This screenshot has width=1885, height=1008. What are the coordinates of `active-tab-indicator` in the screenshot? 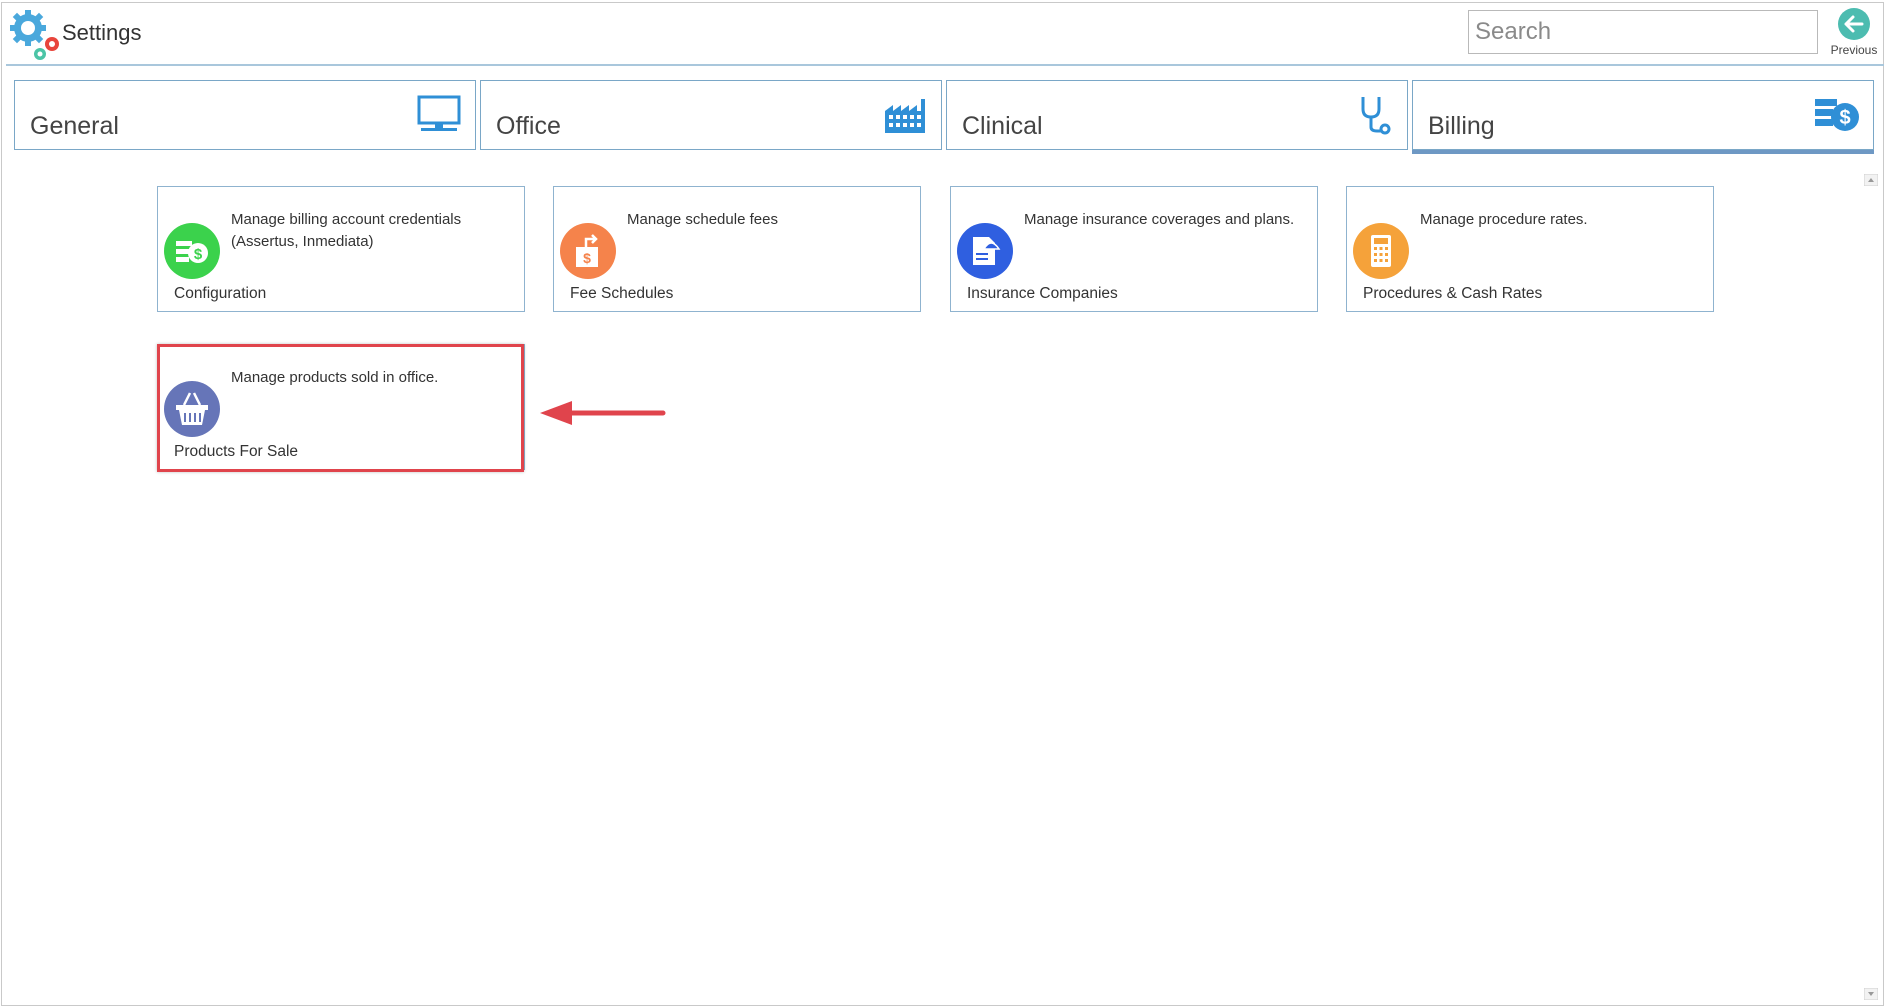 It's located at (1643, 152).